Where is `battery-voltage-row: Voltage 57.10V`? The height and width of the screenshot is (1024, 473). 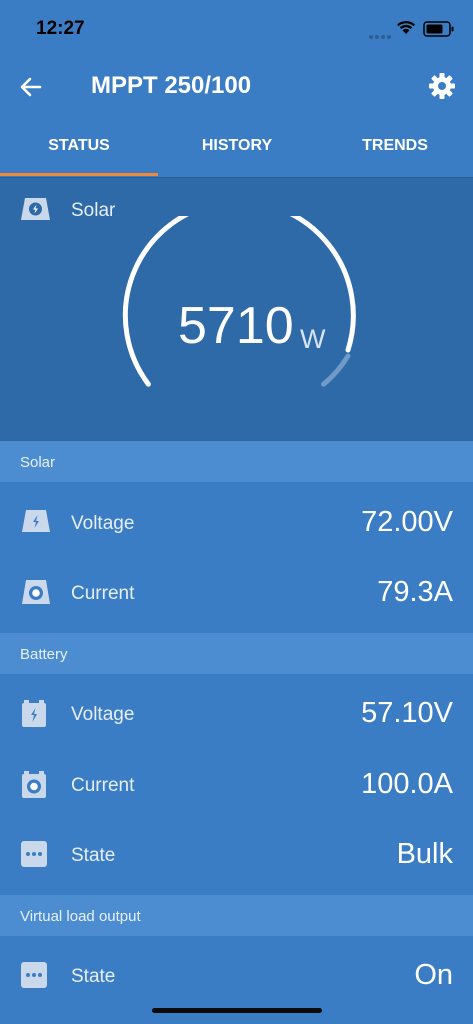
battery-voltage-row: Voltage 57.10V is located at coordinates (236, 715).